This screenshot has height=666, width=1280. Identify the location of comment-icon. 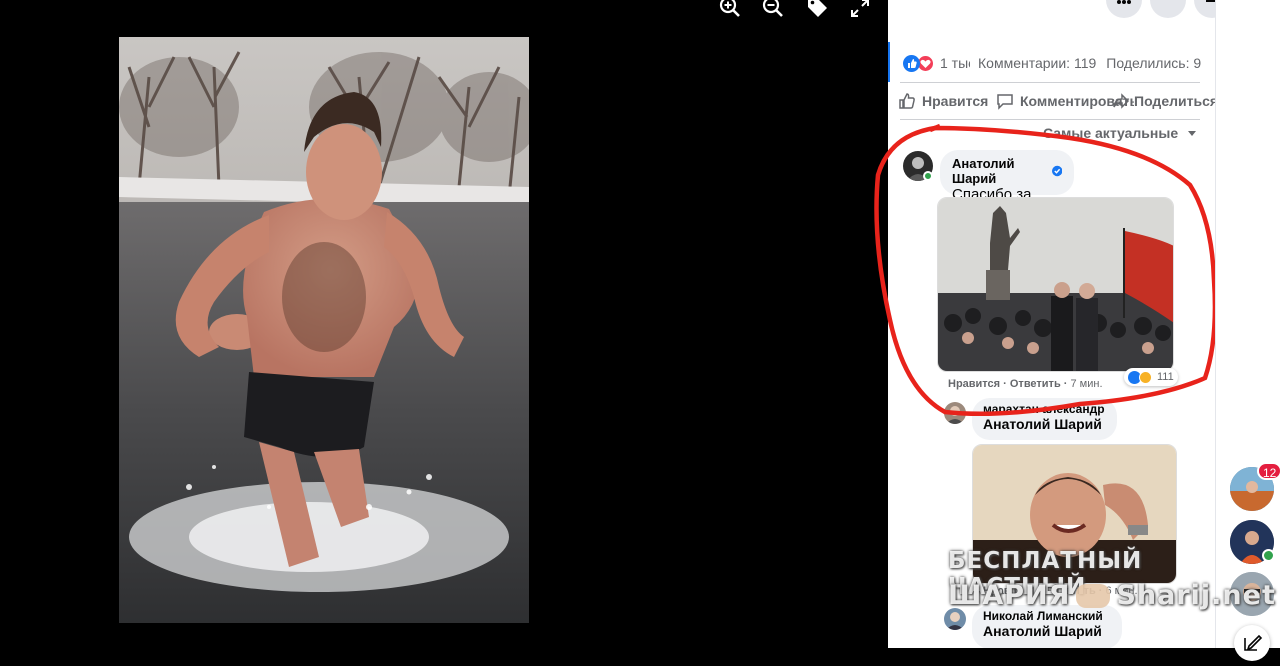
(1005, 102).